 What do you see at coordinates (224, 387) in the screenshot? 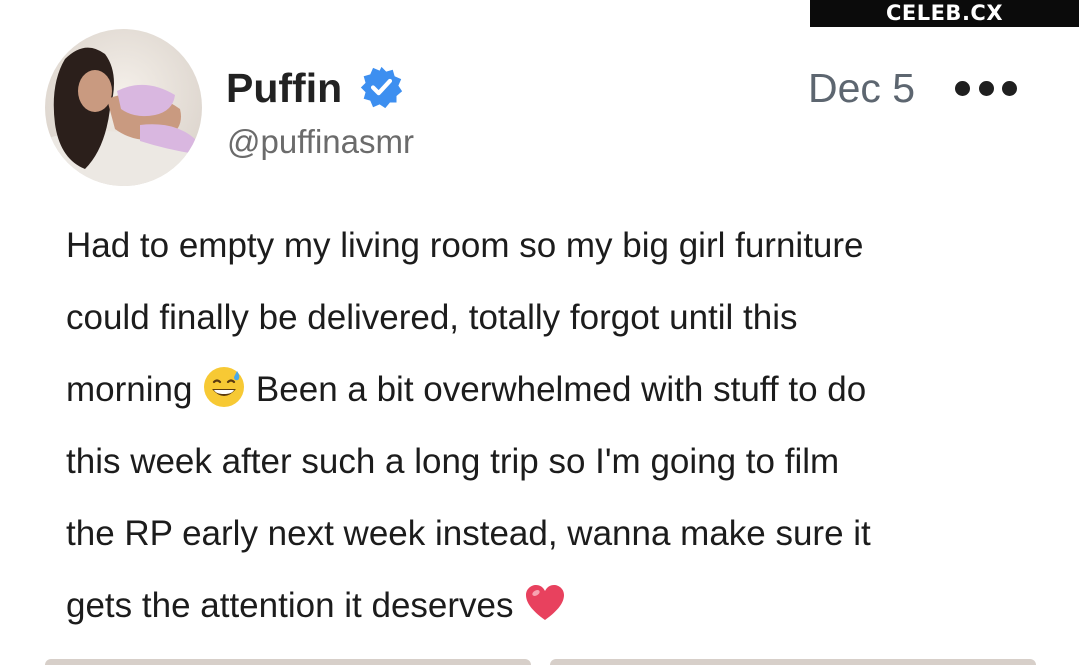
I see `grinning-face-with-sweat-emoji` at bounding box center [224, 387].